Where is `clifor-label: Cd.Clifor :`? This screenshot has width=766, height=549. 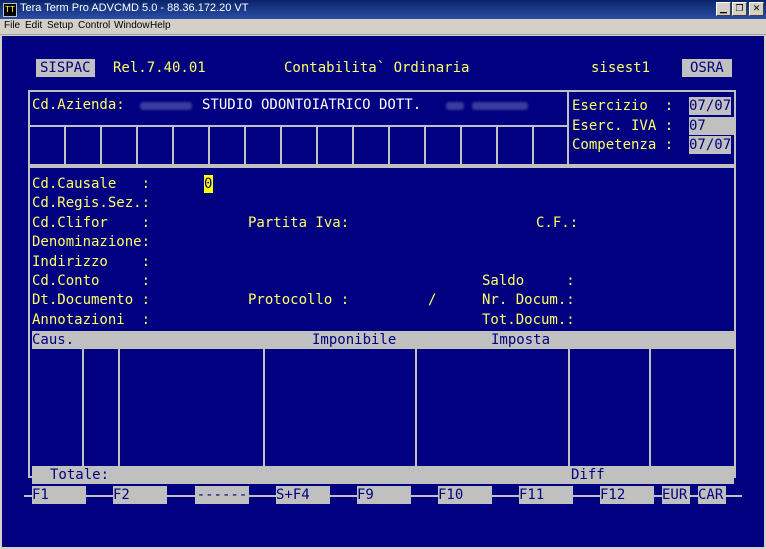 clifor-label: Cd.Clifor : is located at coordinates (91, 223).